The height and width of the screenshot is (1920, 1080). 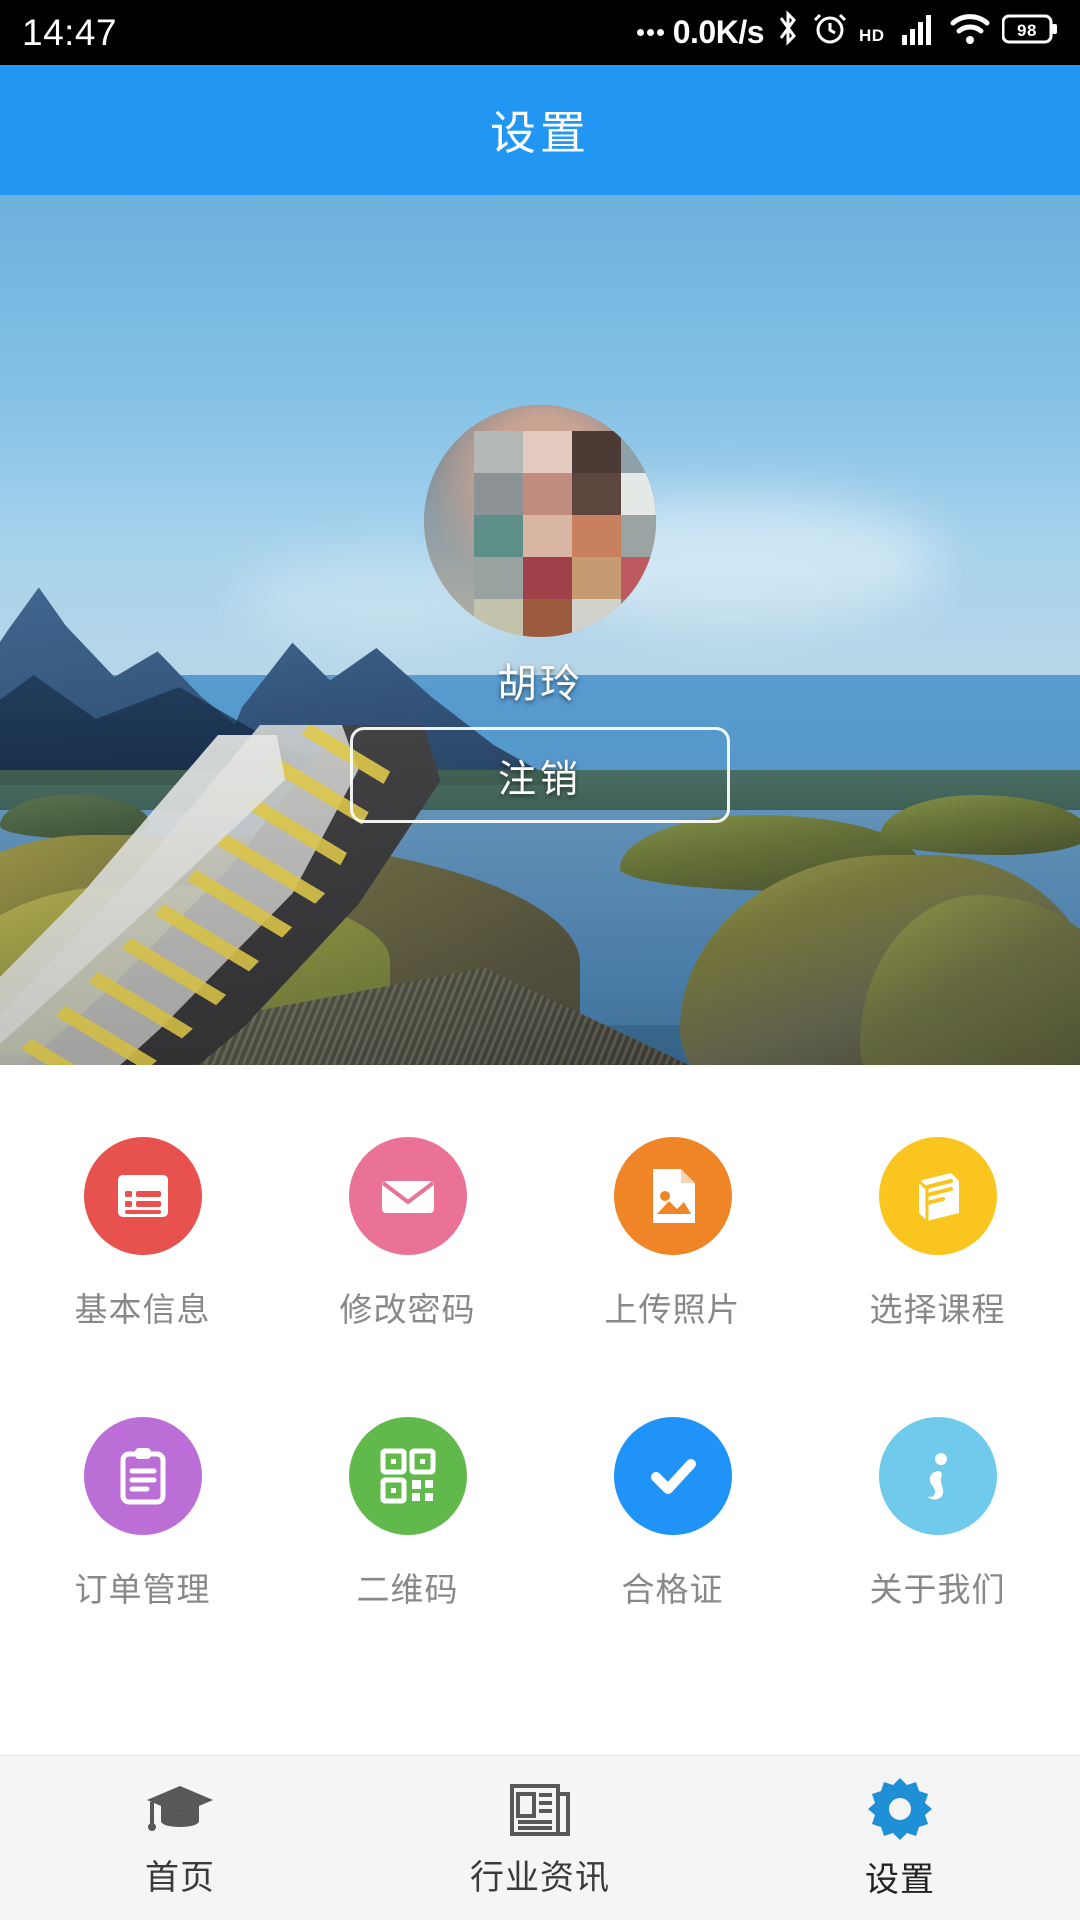 I want to click on nav-item-gear: 设置, so click(x=900, y=1838).